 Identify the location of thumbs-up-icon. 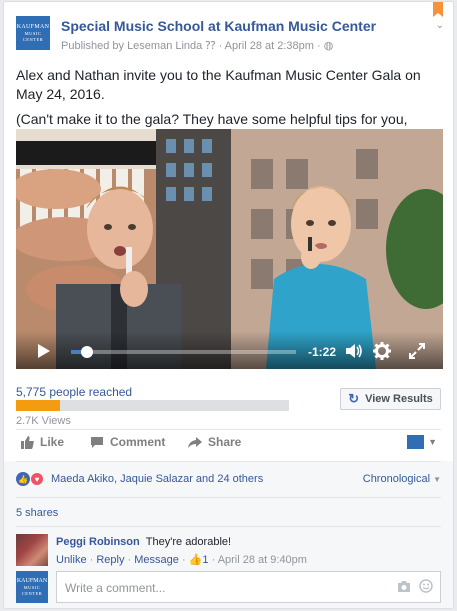
(27, 442).